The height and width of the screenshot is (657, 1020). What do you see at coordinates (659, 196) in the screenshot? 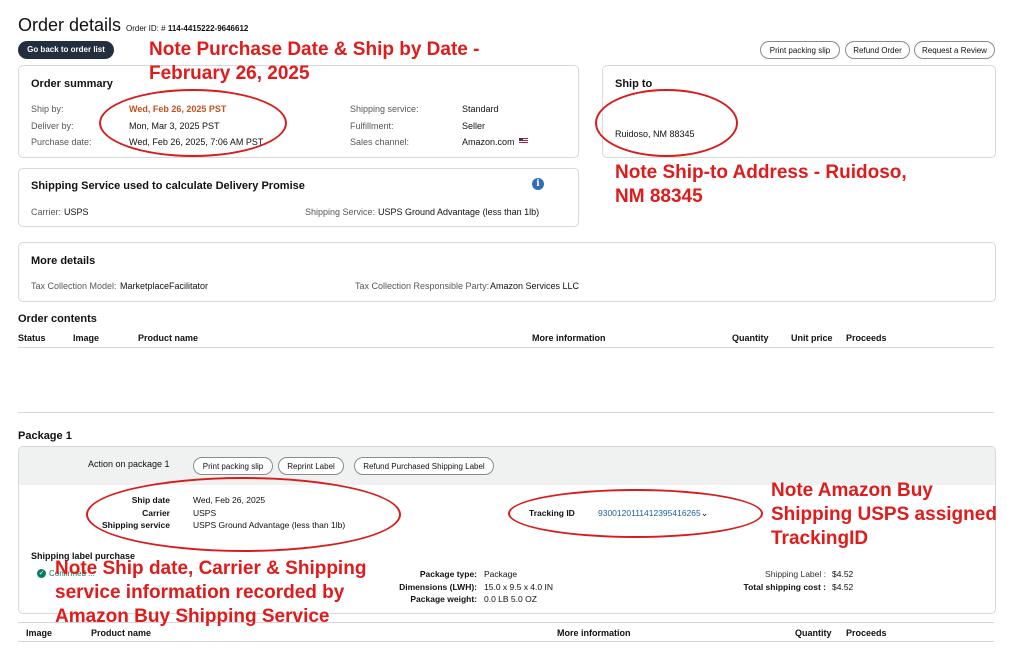
I see `annotation-shipto-note-line2: NM 88345` at bounding box center [659, 196].